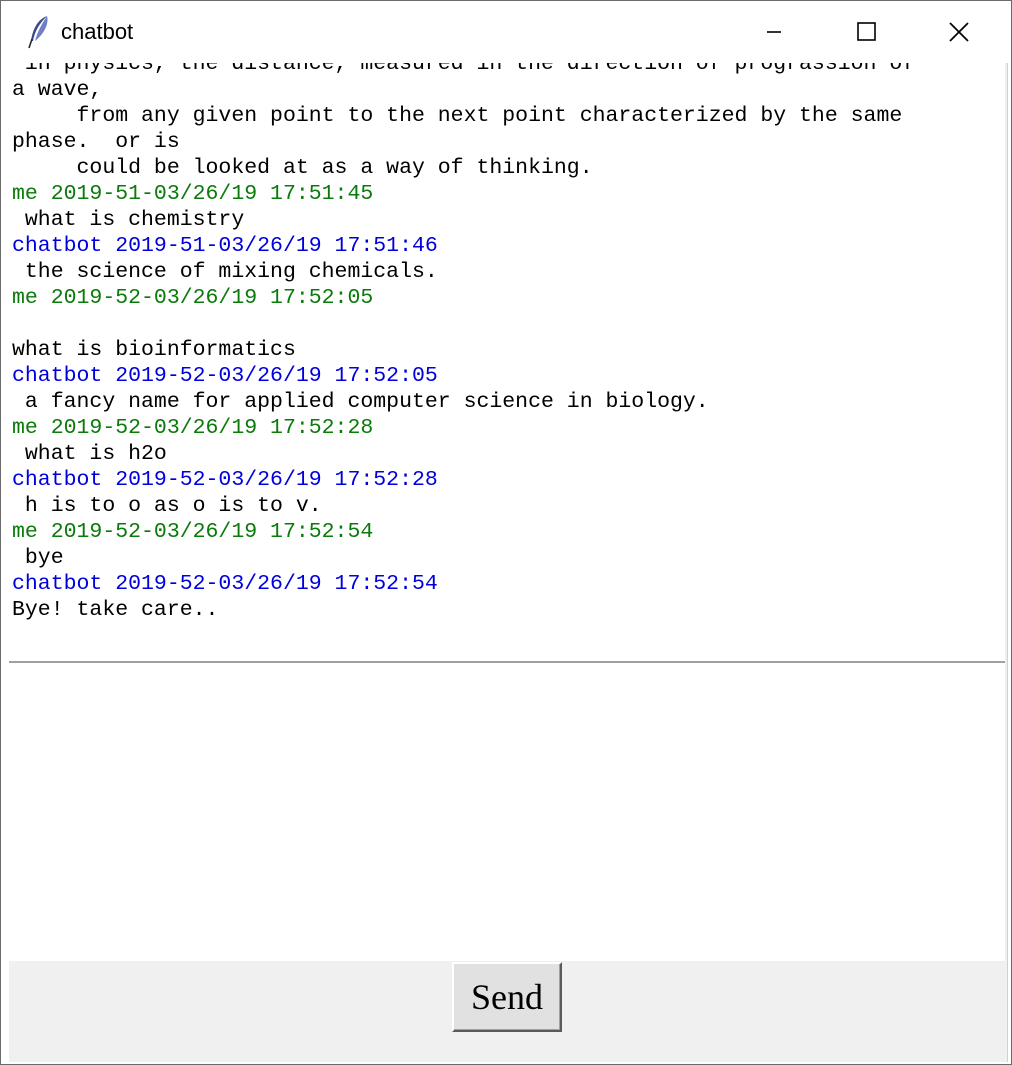 The height and width of the screenshot is (1065, 1012). What do you see at coordinates (128, 220) in the screenshot?
I see `message-text-line: what is chemistry` at bounding box center [128, 220].